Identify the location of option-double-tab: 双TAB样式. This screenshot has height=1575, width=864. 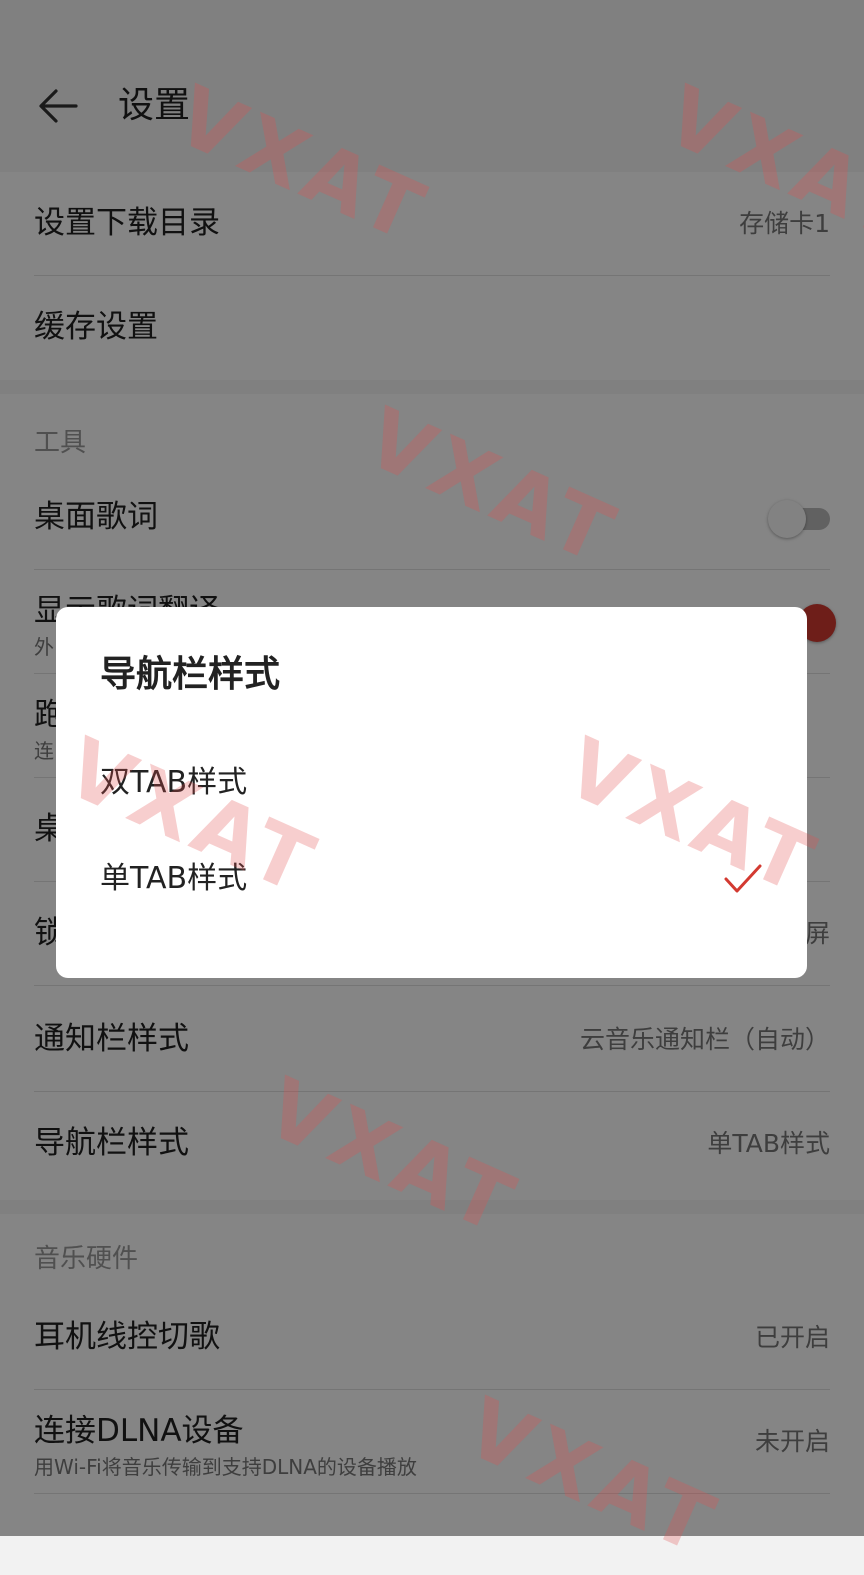
(431, 784).